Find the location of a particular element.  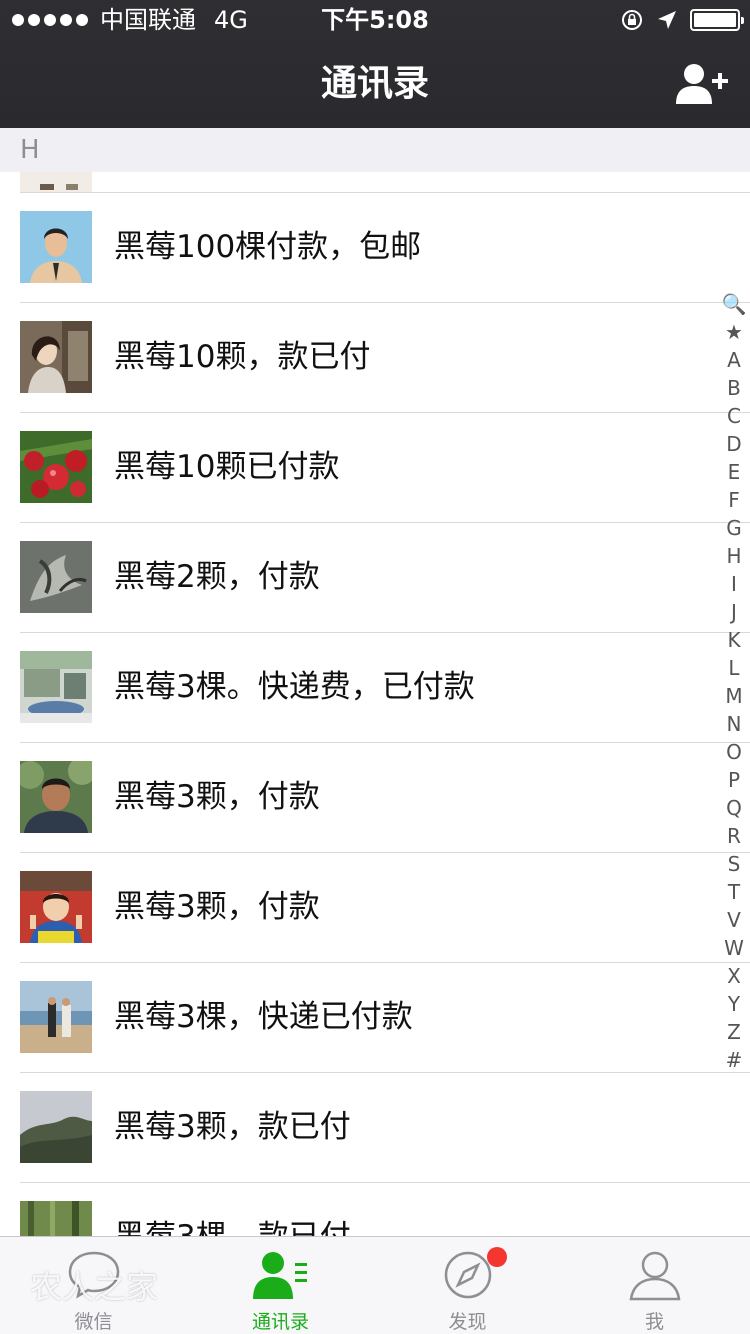

contact-row: 黑莓3棵。快递费，已付款 is located at coordinates (375, 687).